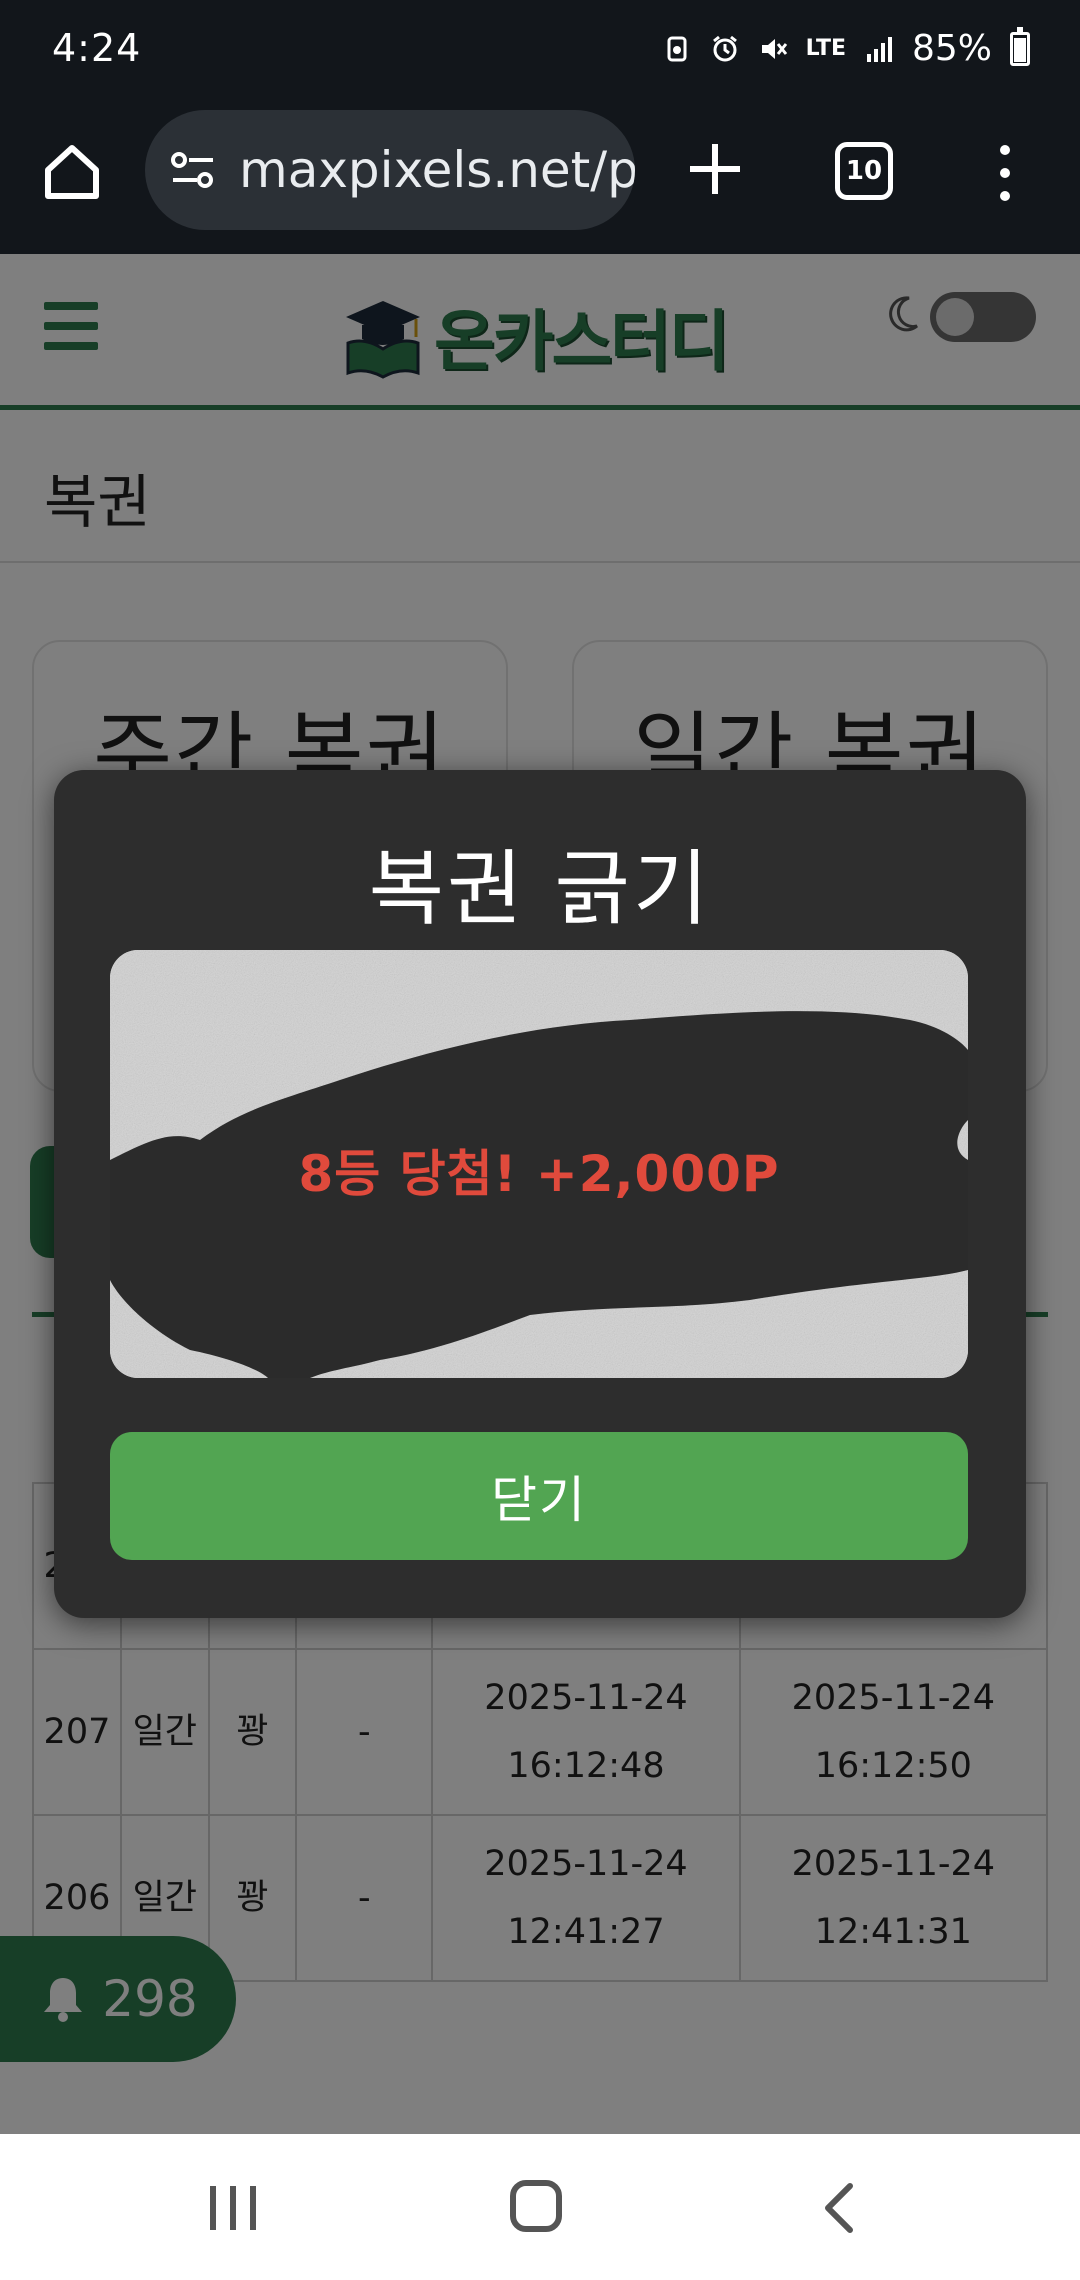 The height and width of the screenshot is (2280, 1080). I want to click on scratch-card: 8등 당첨! +2,000P, so click(539, 1164).